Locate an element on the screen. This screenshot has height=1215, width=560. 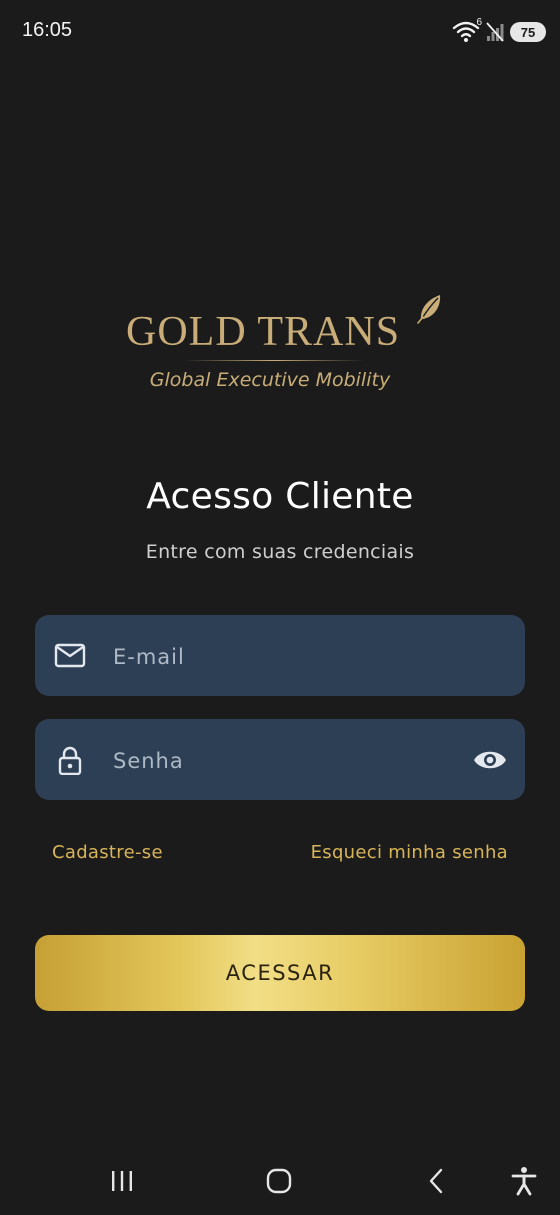
eye-icon is located at coordinates (490, 760).